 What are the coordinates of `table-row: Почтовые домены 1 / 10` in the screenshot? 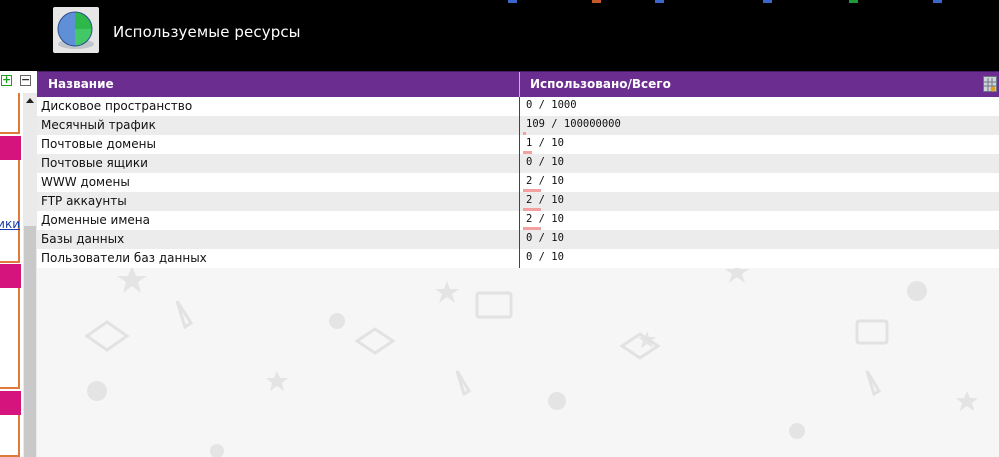 It's located at (518, 144).